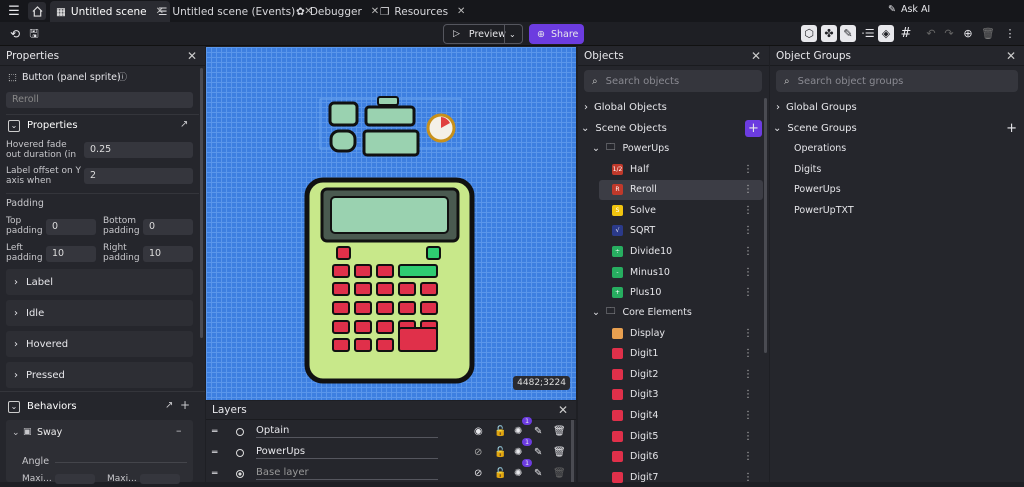  I want to click on layer-name: PowerUps, so click(347, 452).